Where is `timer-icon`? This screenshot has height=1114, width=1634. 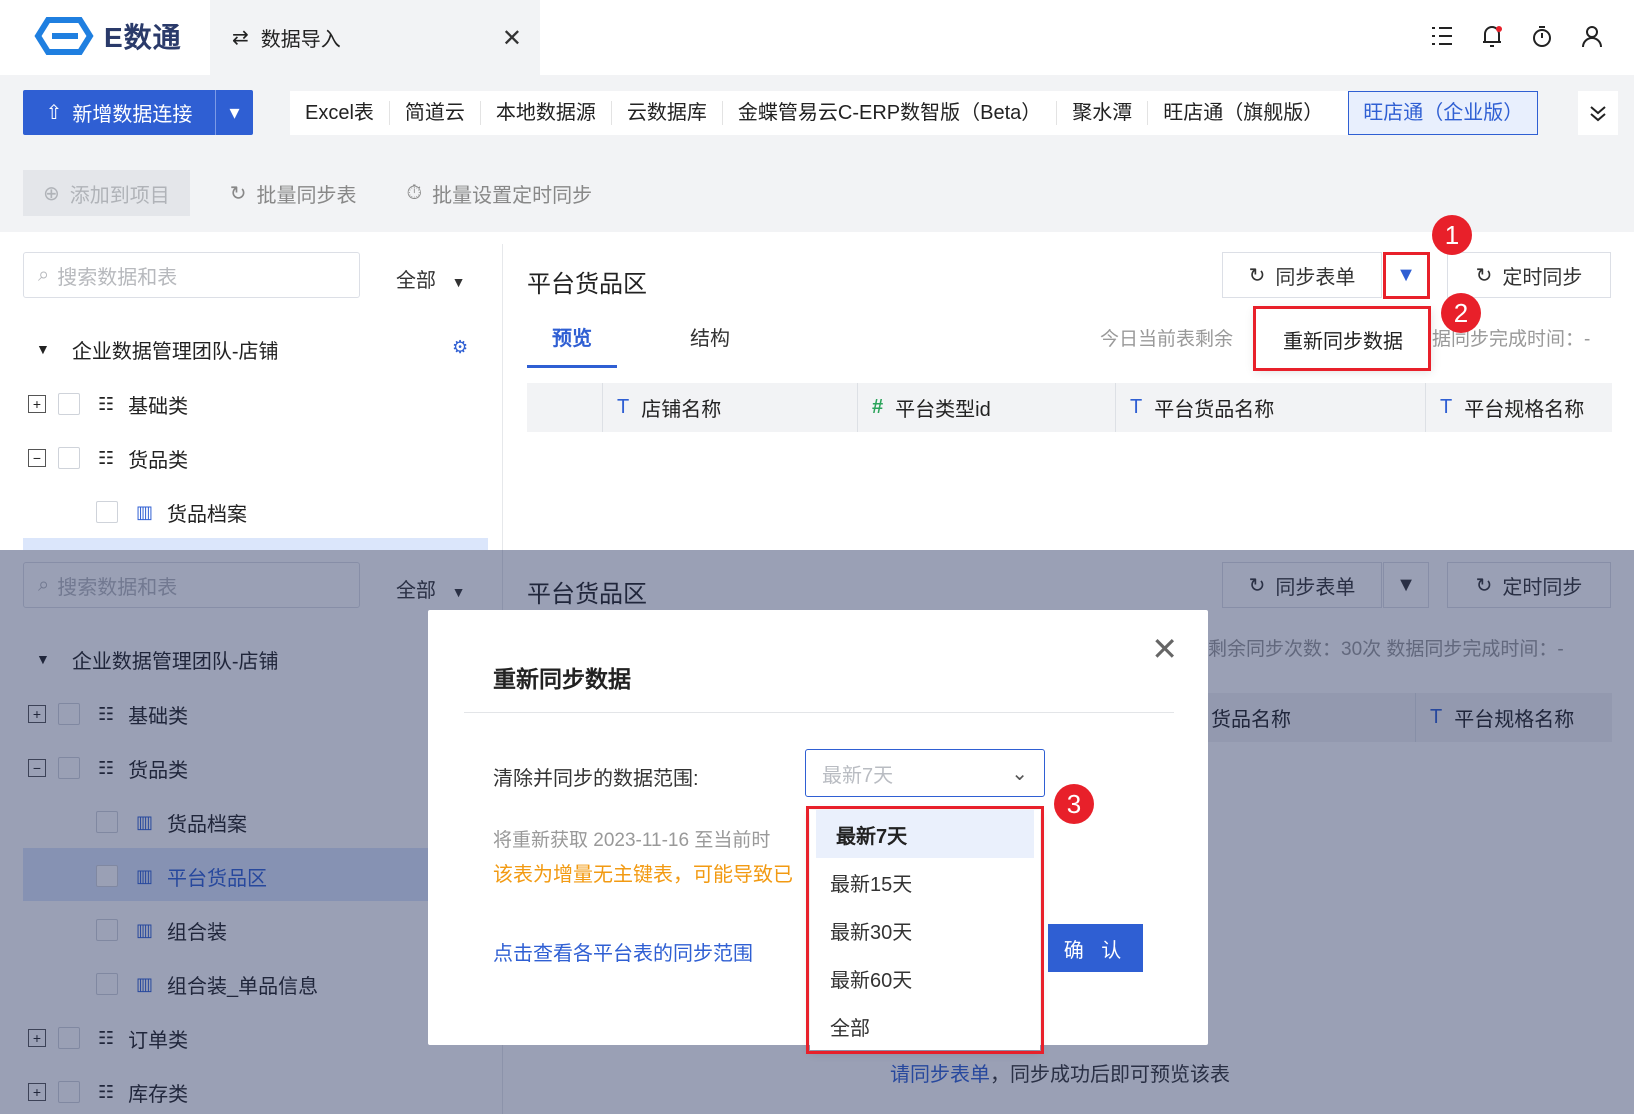
timer-icon is located at coordinates (1542, 36).